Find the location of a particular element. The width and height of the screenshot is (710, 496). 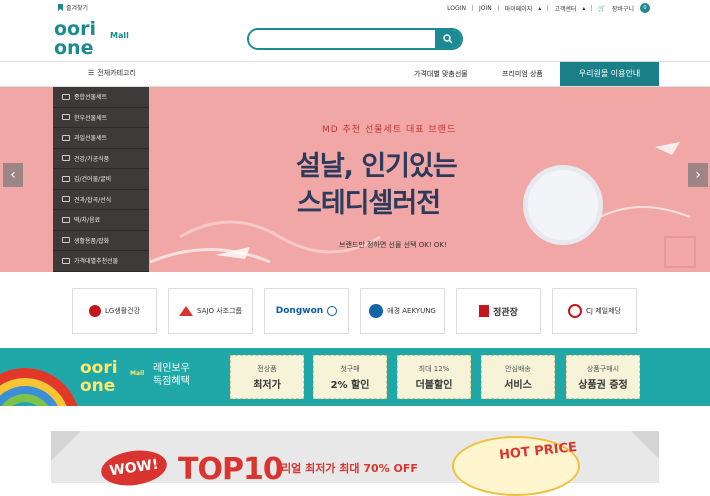

category-item: 견과/잡곡/선식 is located at coordinates (101, 200).